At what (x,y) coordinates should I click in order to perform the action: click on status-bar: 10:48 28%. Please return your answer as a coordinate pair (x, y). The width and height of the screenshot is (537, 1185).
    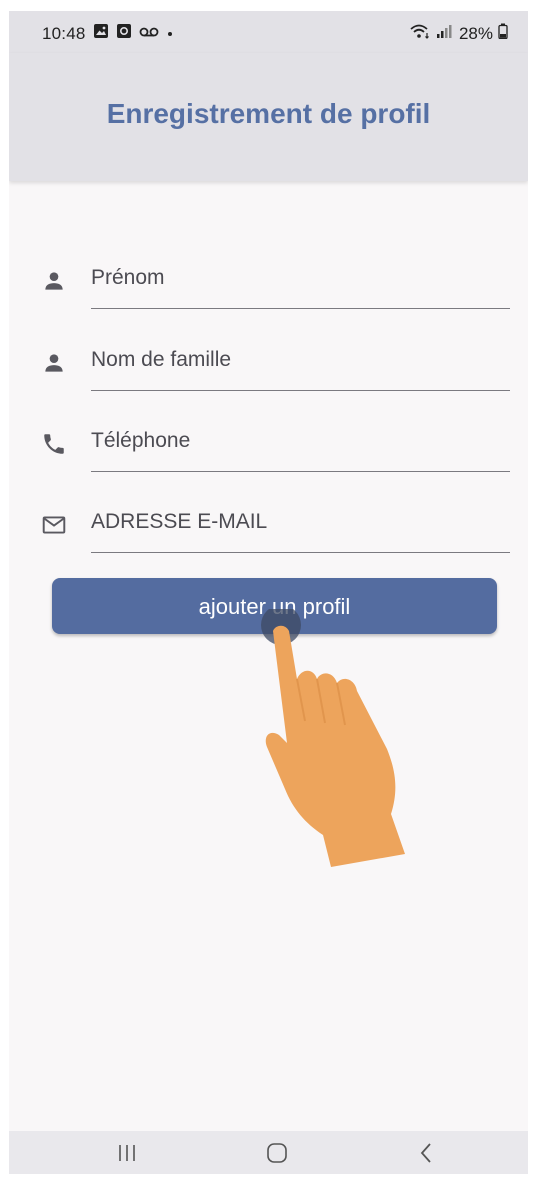
    Looking at the image, I should click on (268, 32).